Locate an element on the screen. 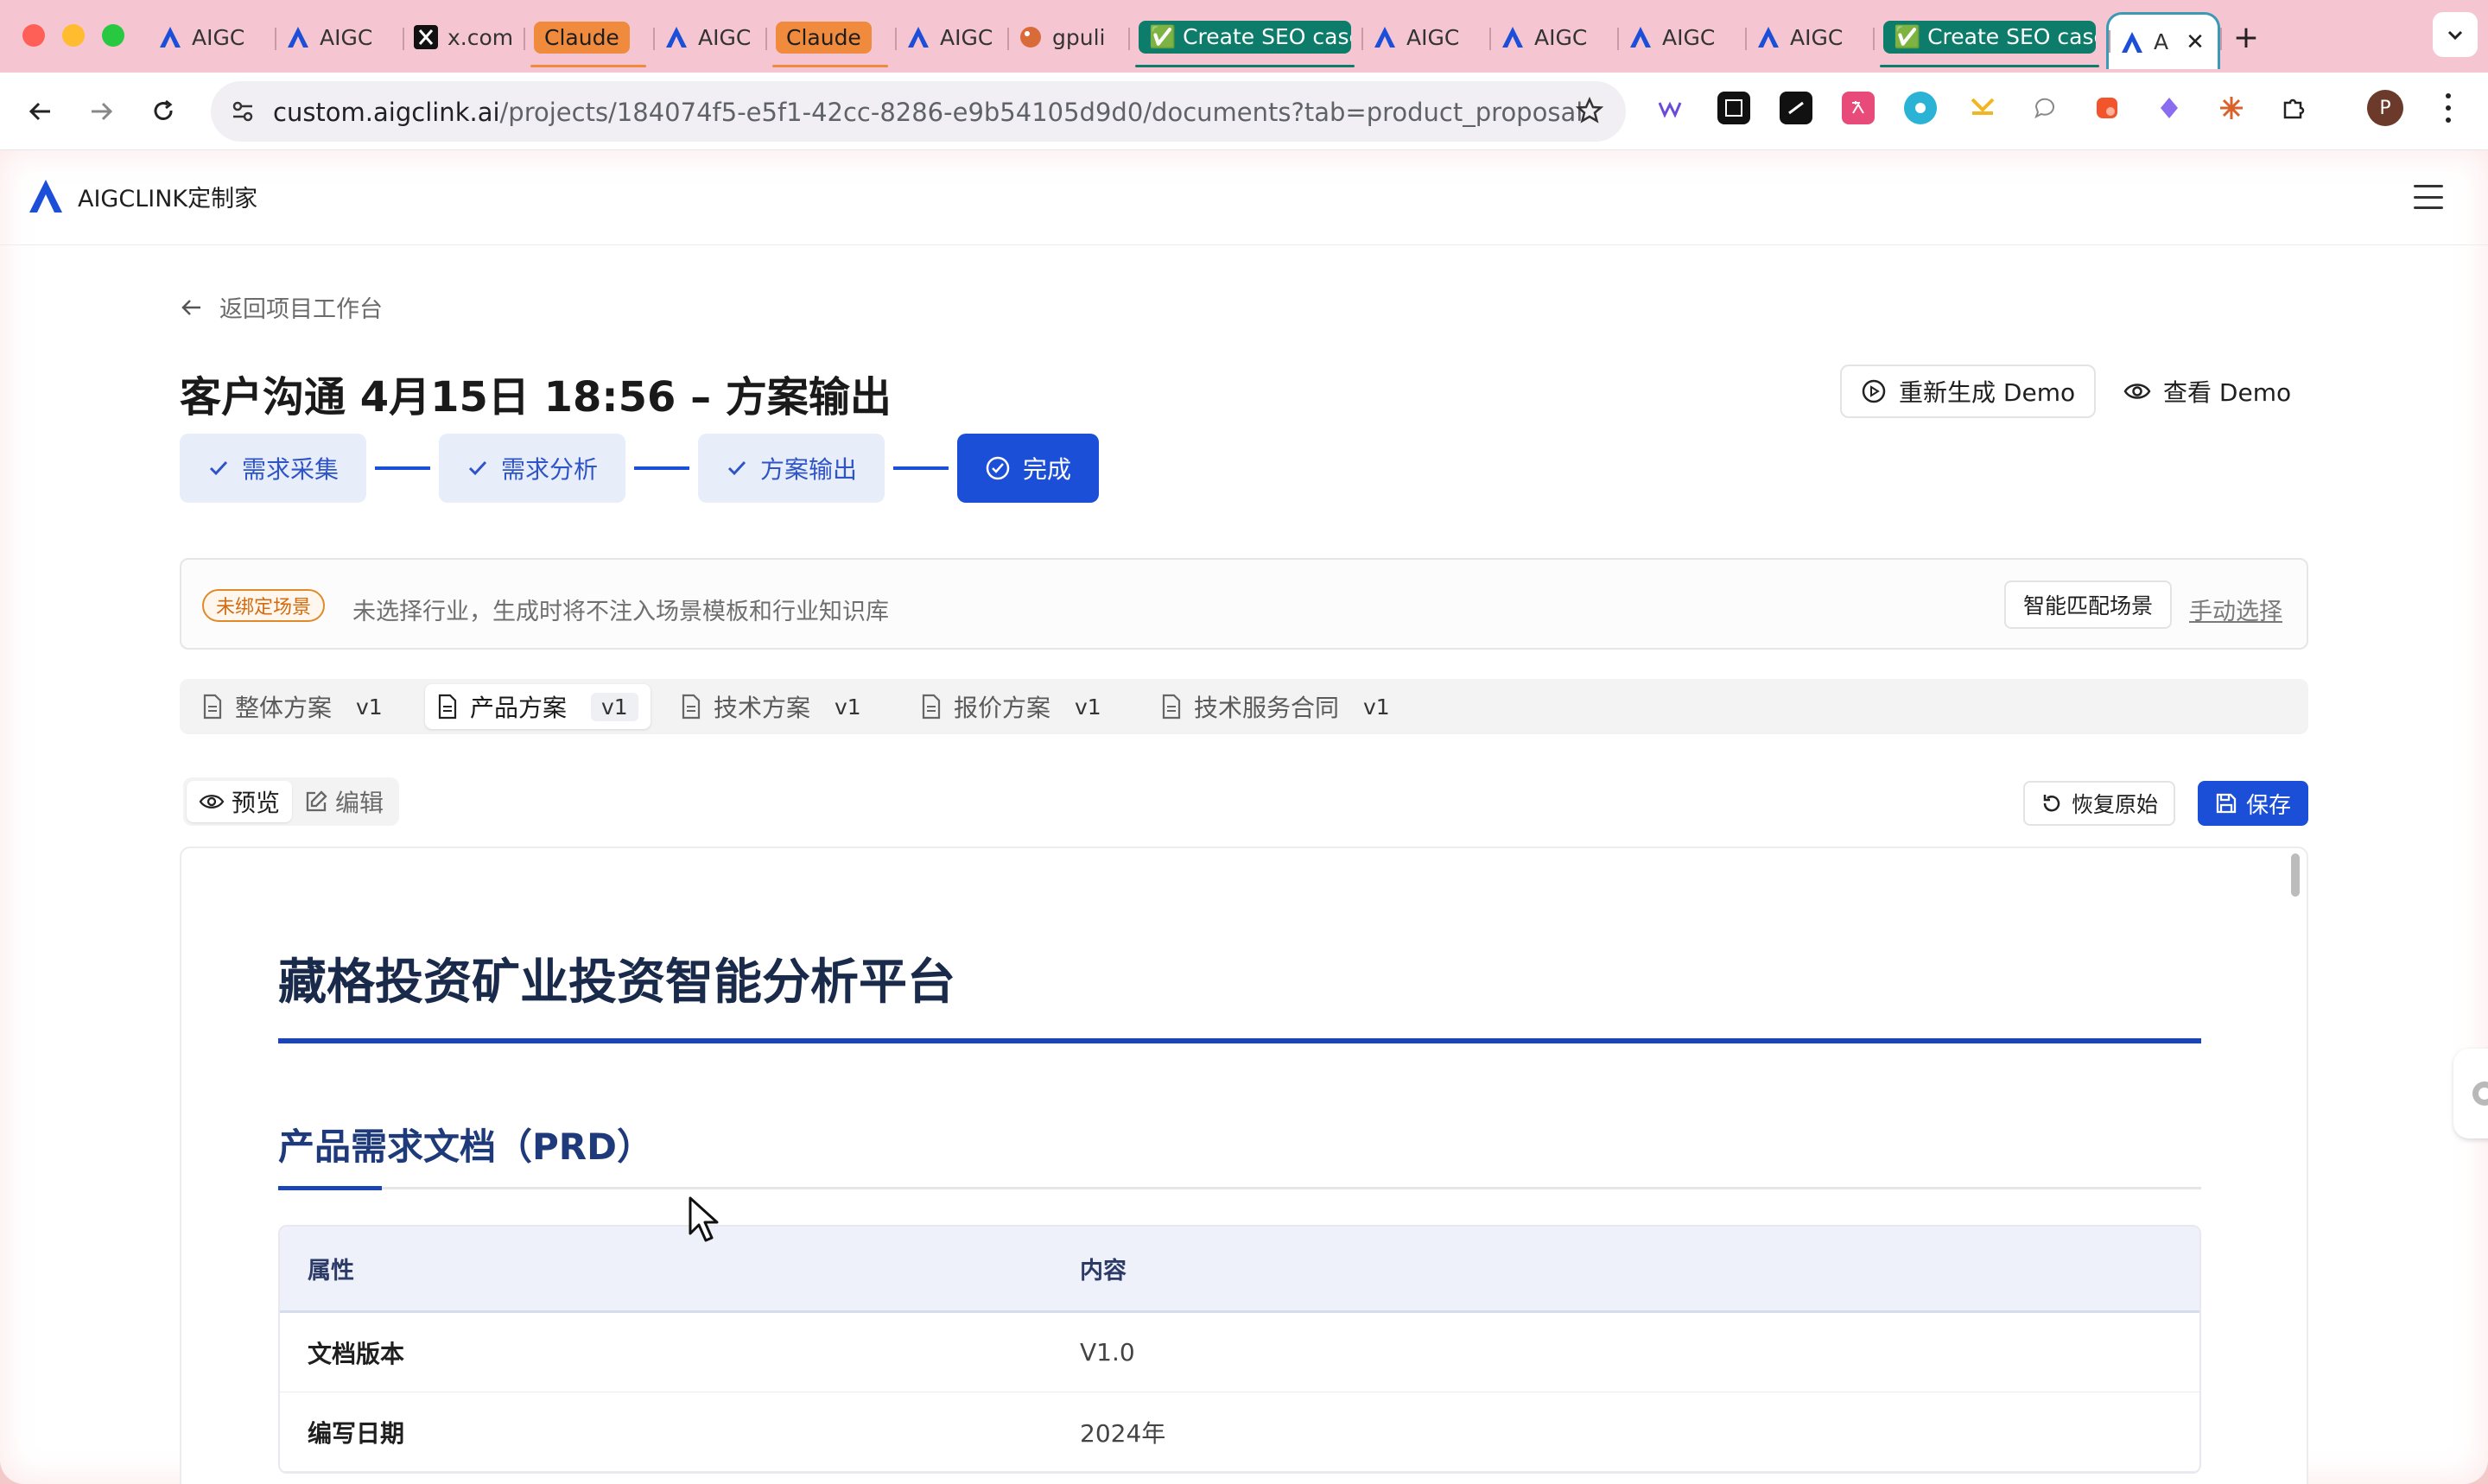  step-complete: 完成 is located at coordinates (1028, 468).